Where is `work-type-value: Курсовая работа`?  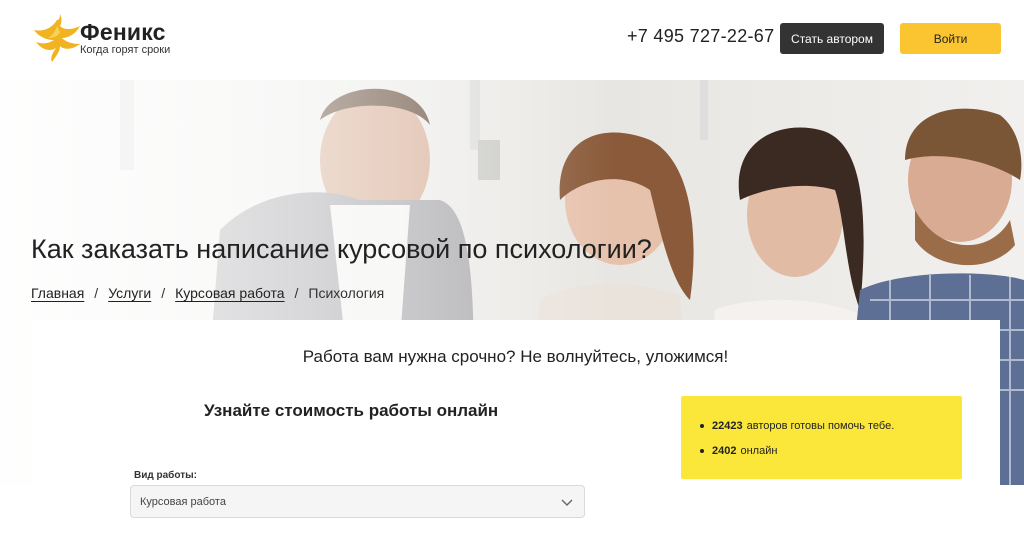 work-type-value: Курсовая работа is located at coordinates (183, 501).